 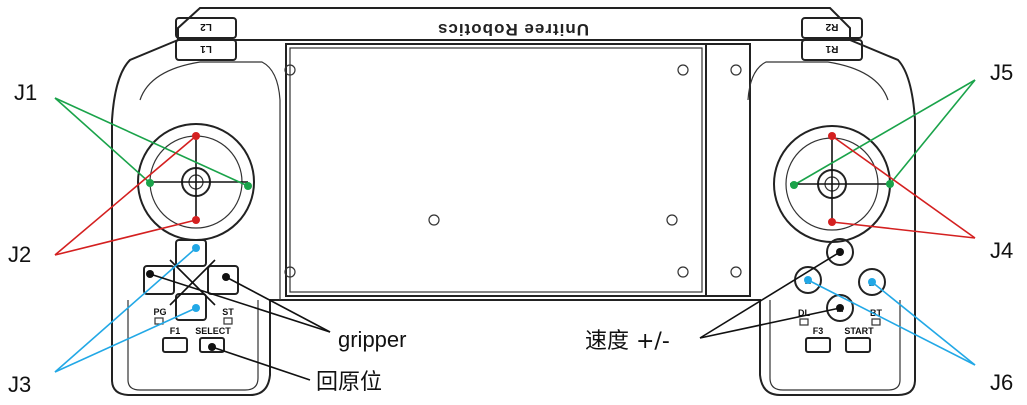 What do you see at coordinates (159, 312) in the screenshot?
I see `pg-label: PG` at bounding box center [159, 312].